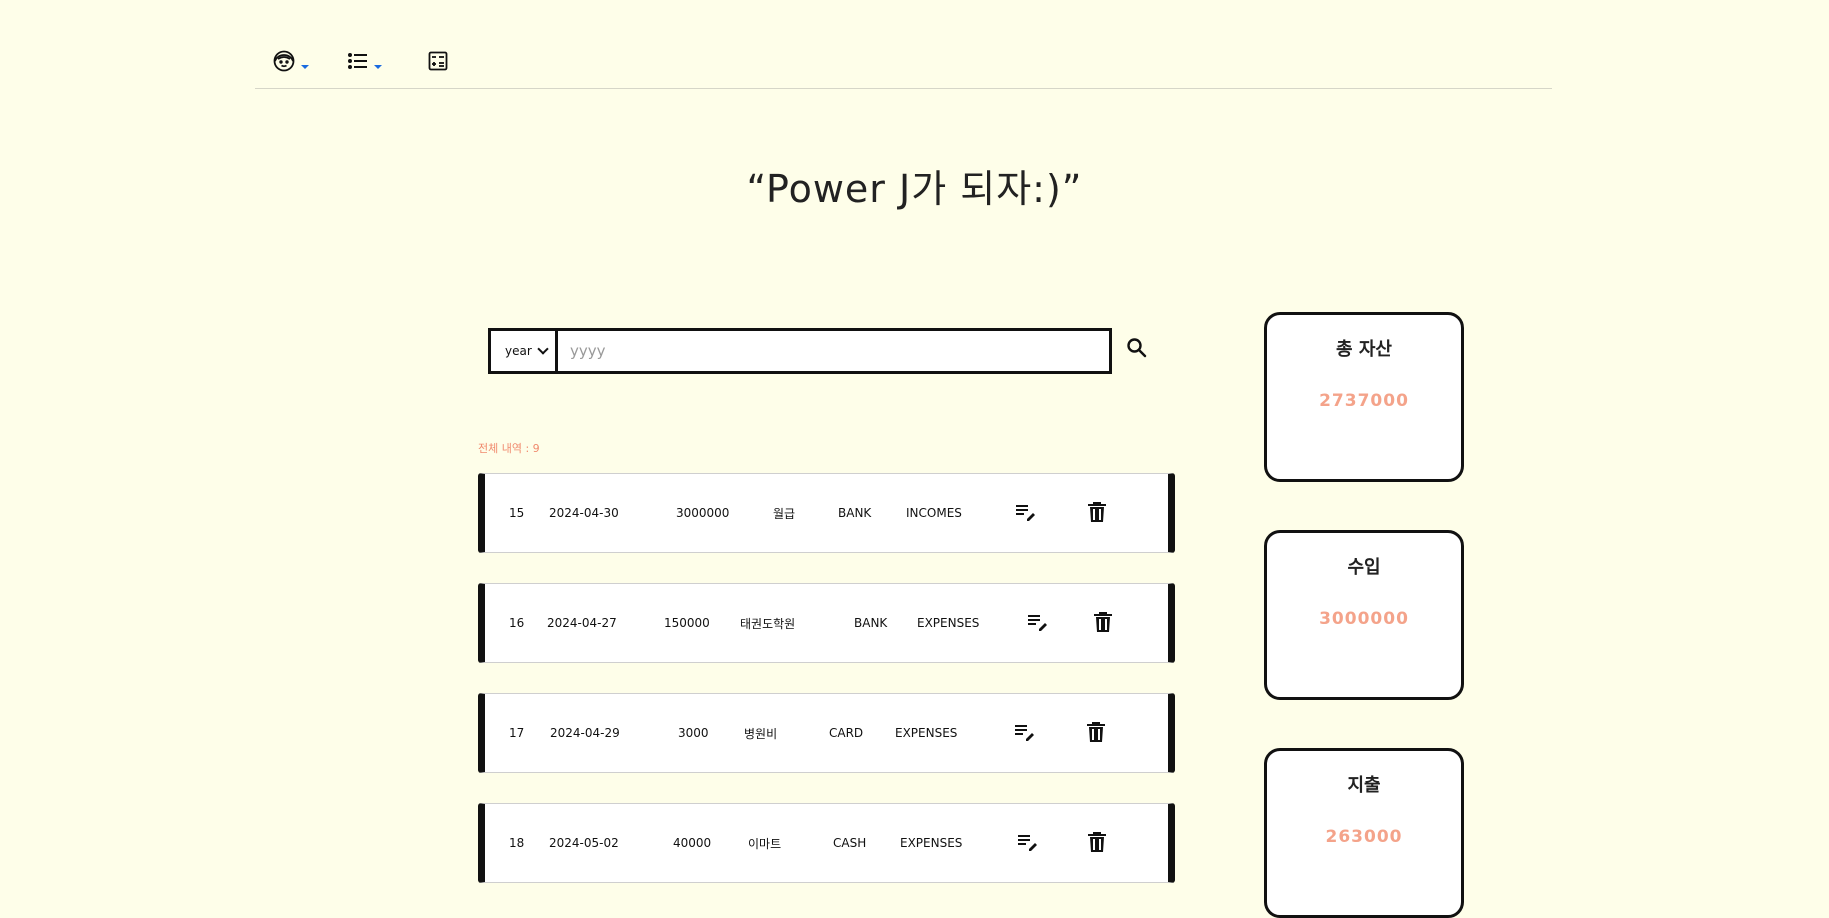 This screenshot has width=1829, height=918. What do you see at coordinates (584, 843) in the screenshot?
I see `record-date: 2024-05-02` at bounding box center [584, 843].